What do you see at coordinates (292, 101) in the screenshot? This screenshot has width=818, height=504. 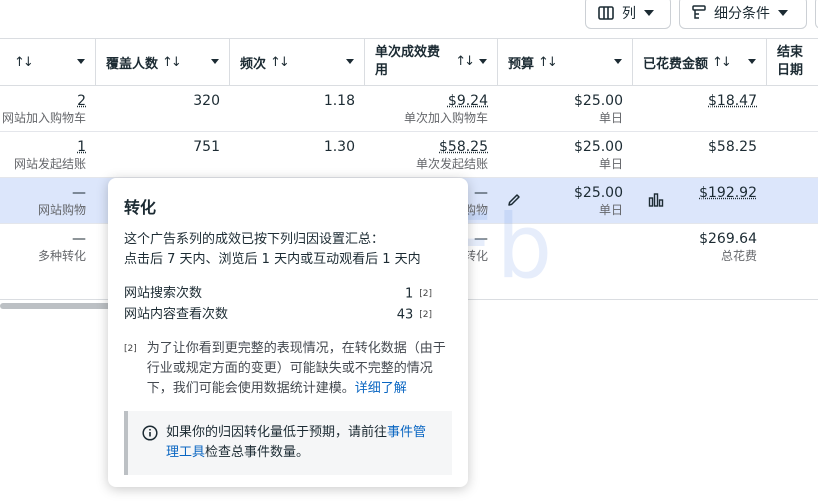 I see `frequency-value: 1.18` at bounding box center [292, 101].